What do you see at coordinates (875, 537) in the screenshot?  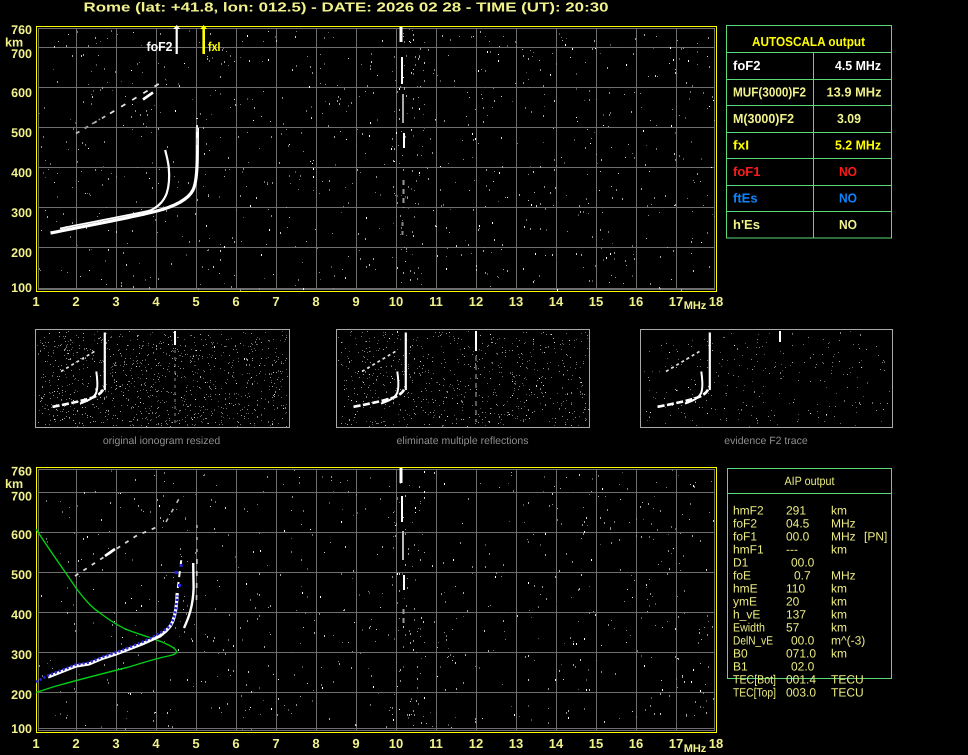 I see `svg-text: [PN]` at bounding box center [875, 537].